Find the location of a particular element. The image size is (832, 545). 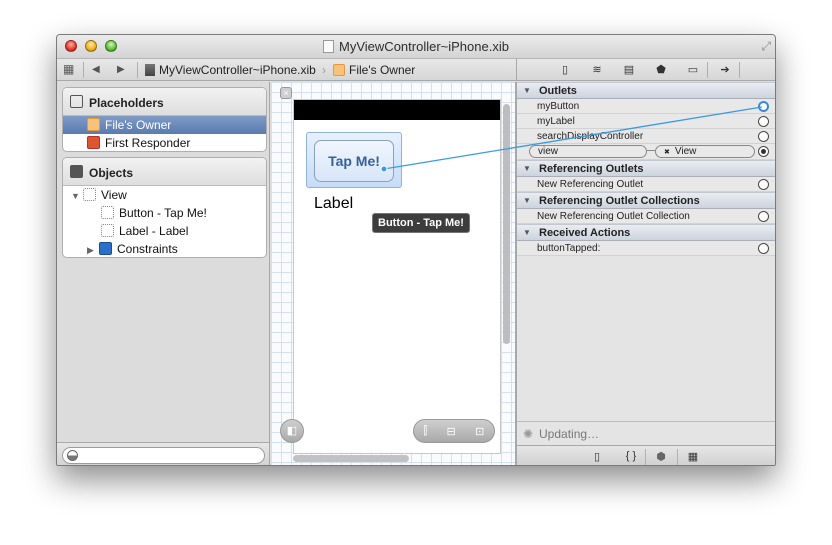

align-icon: ⫿ is located at coordinates (426, 431).